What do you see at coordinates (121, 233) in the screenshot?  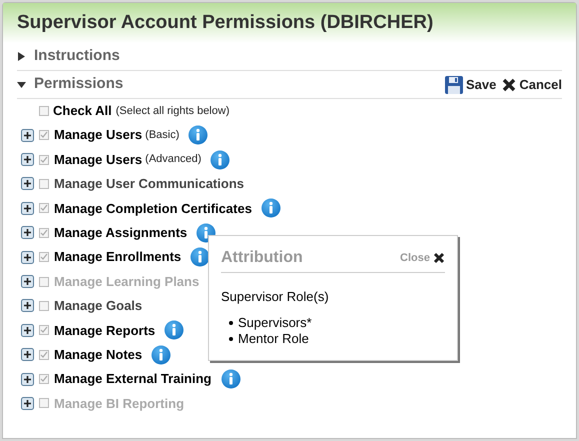 I see `permission-label: Manage Assignments` at bounding box center [121, 233].